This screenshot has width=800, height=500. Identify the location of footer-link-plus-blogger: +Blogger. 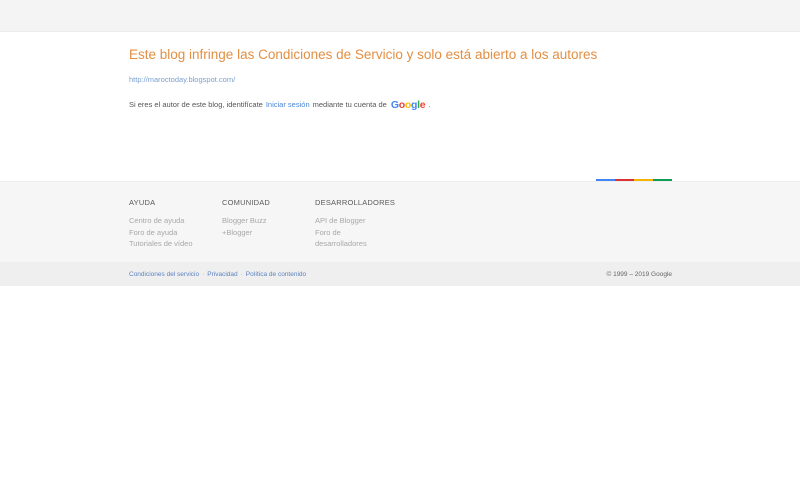
(246, 233).